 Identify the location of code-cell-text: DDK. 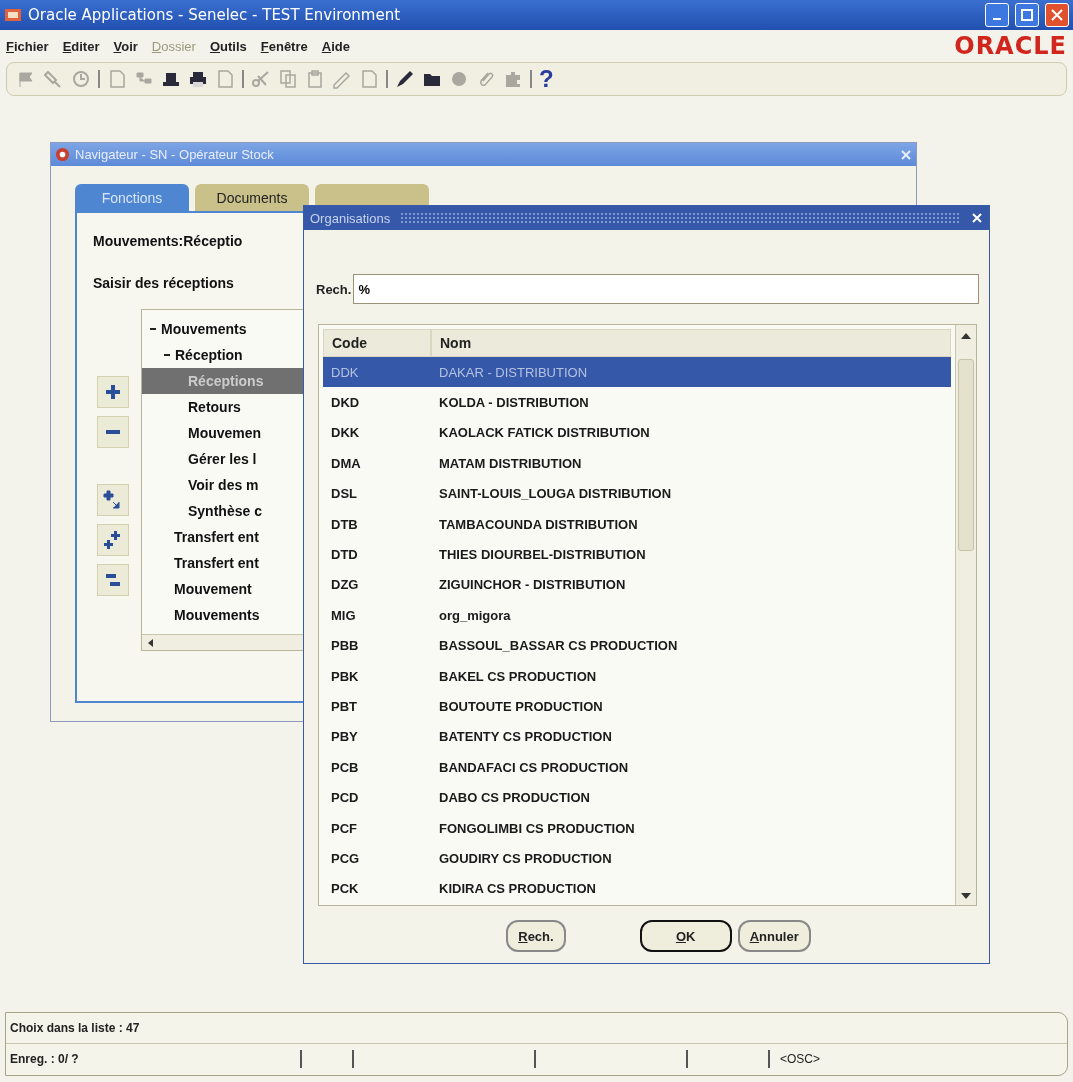
(345, 372).